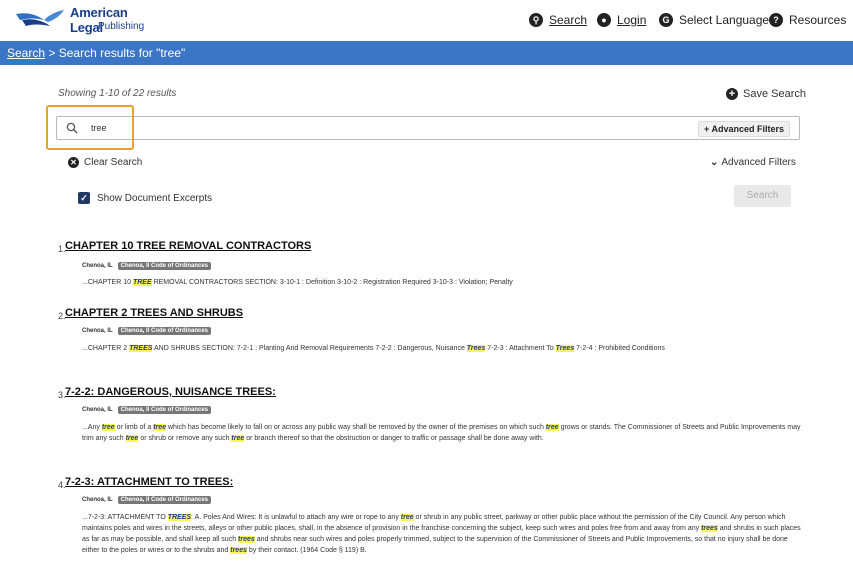 This screenshot has width=853, height=588. Describe the element at coordinates (604, 20) in the screenshot. I see `user-icon: ●` at that location.